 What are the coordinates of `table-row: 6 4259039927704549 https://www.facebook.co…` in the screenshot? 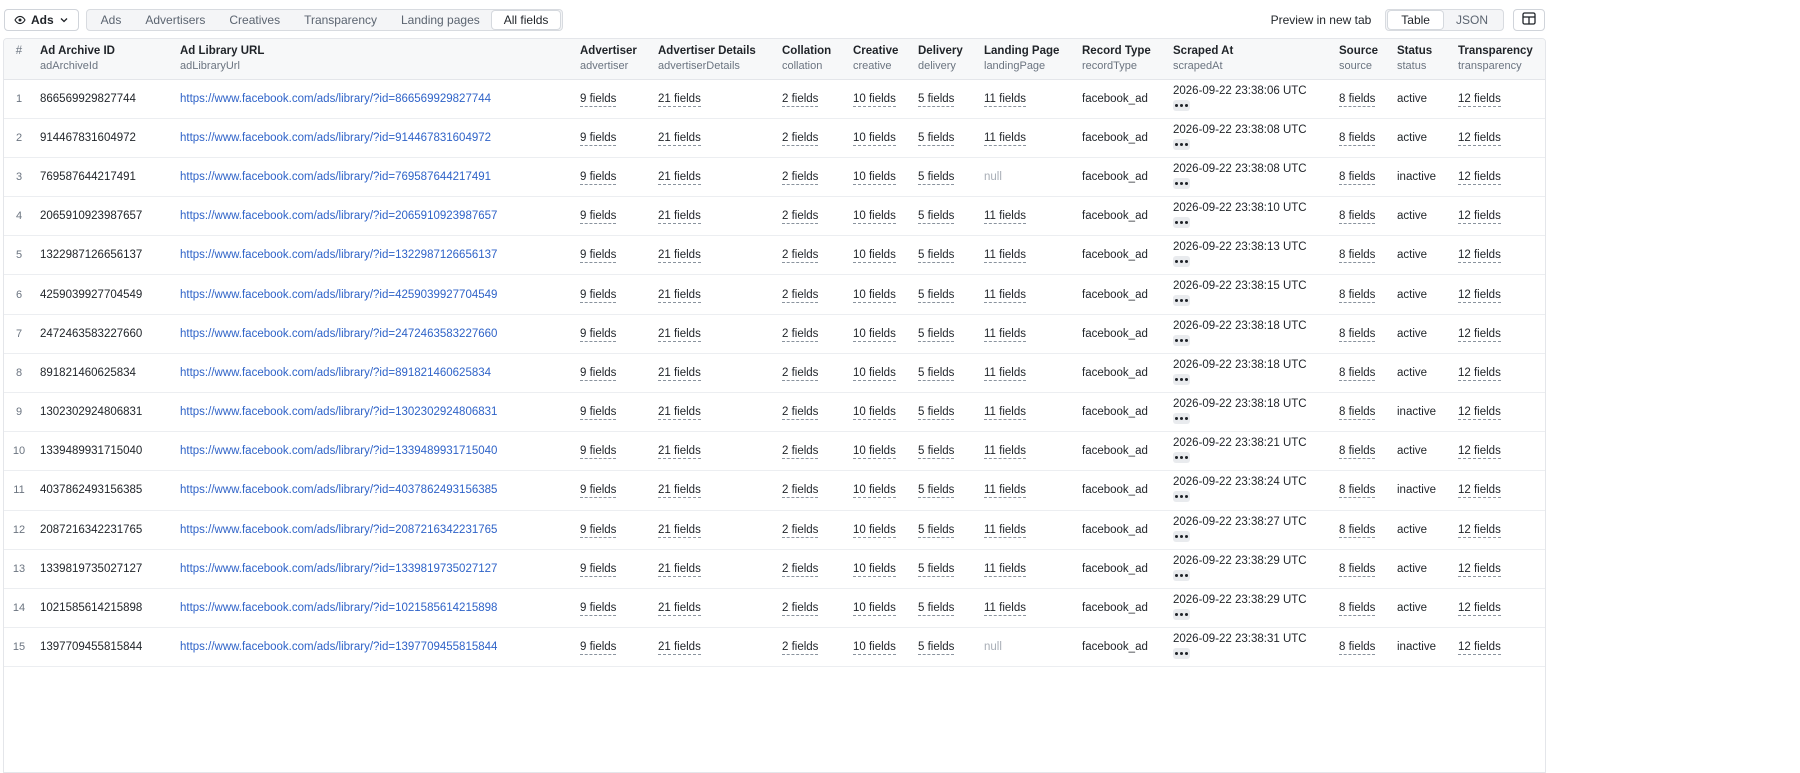 It's located at (774, 294).